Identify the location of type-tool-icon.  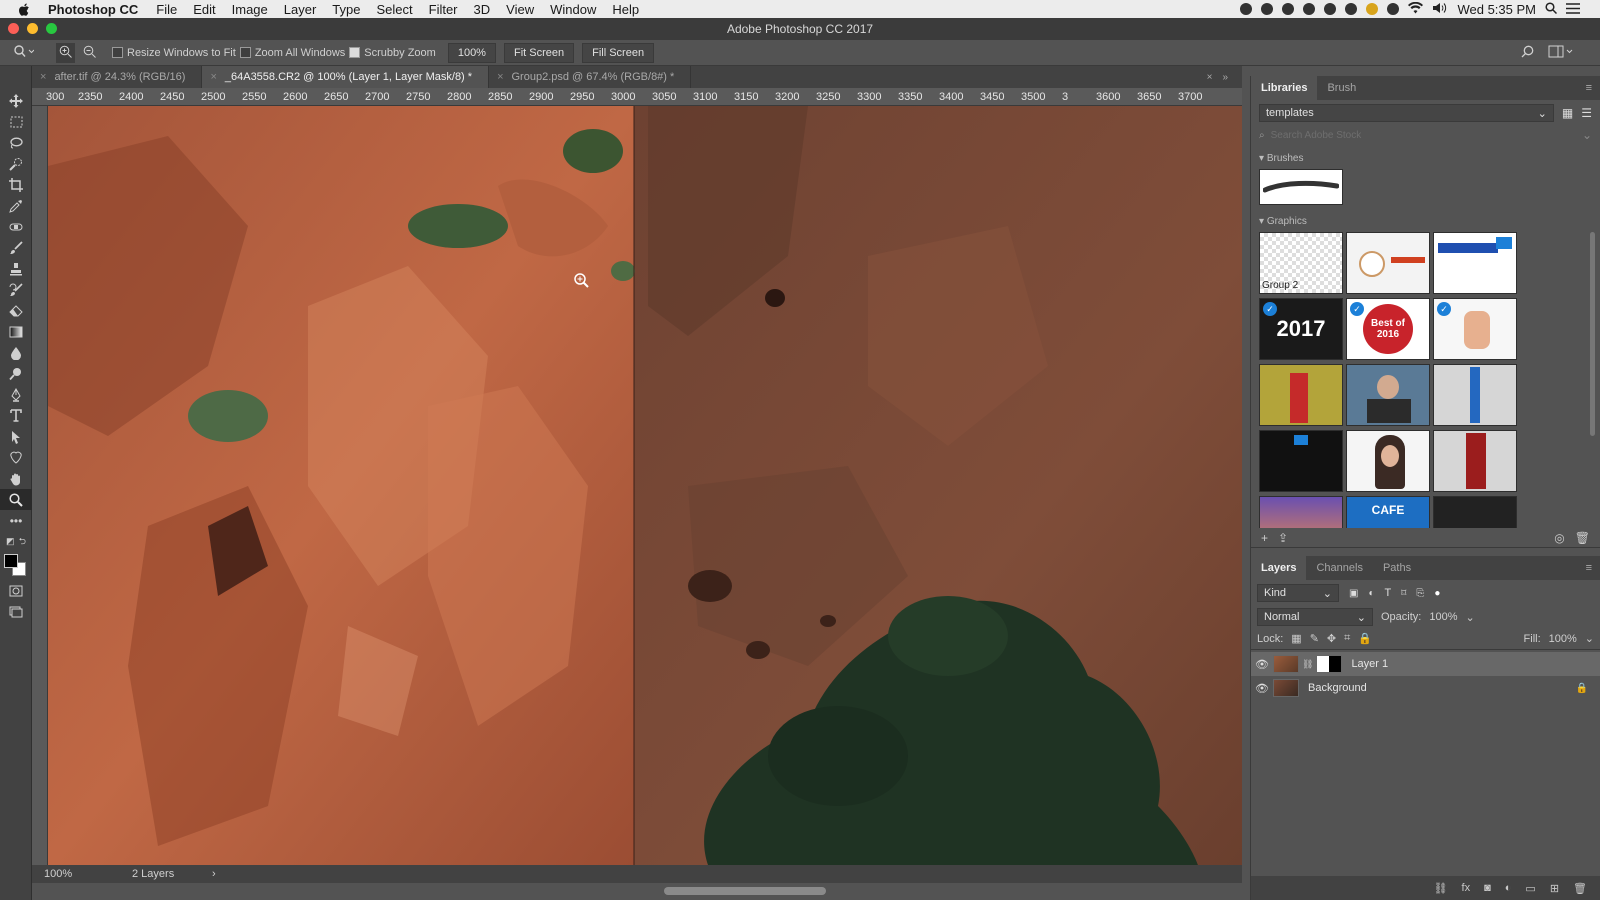
(16, 415).